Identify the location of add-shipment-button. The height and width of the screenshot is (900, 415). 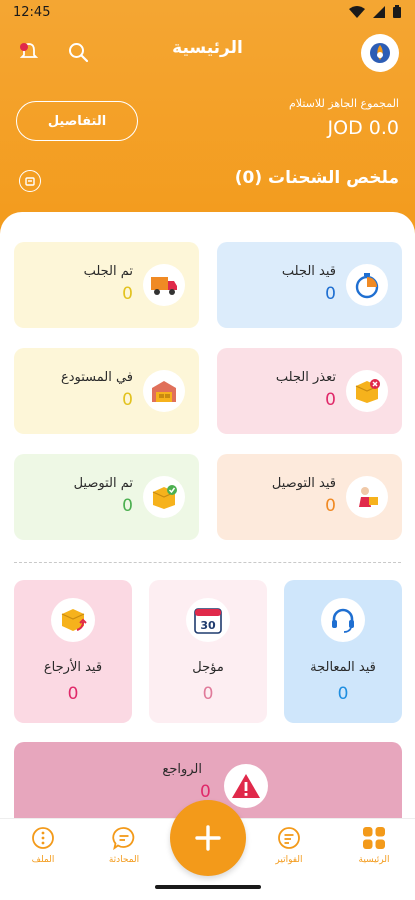
(208, 838).